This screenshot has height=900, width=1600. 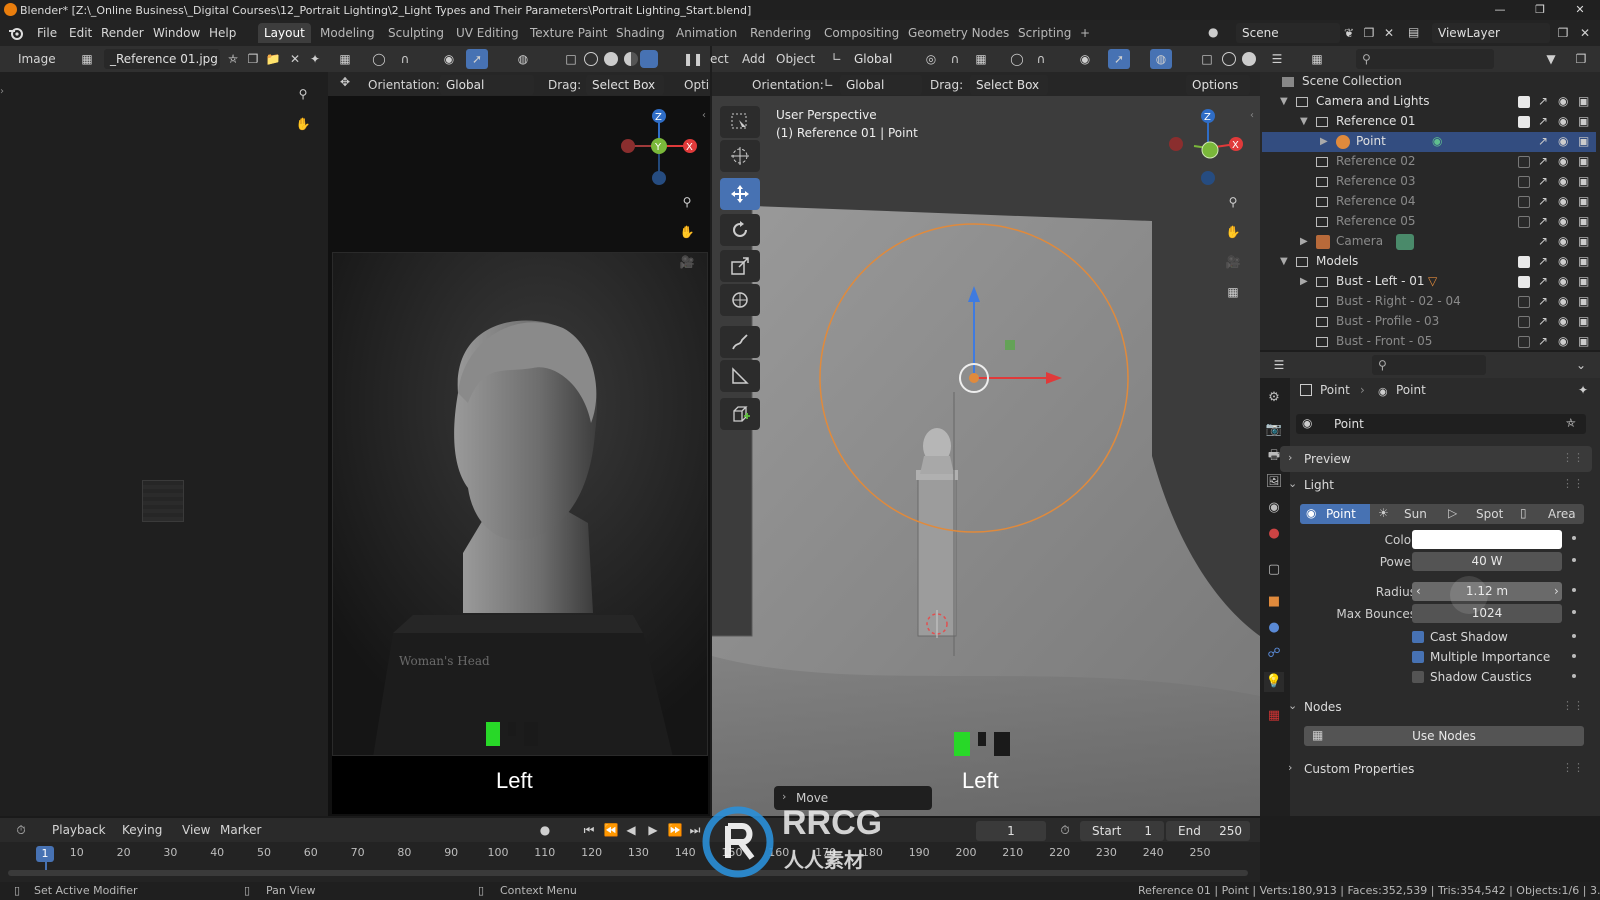 What do you see at coordinates (1444, 638) in the screenshot?
I see `cast-shadow-row: Cast Shadow` at bounding box center [1444, 638].